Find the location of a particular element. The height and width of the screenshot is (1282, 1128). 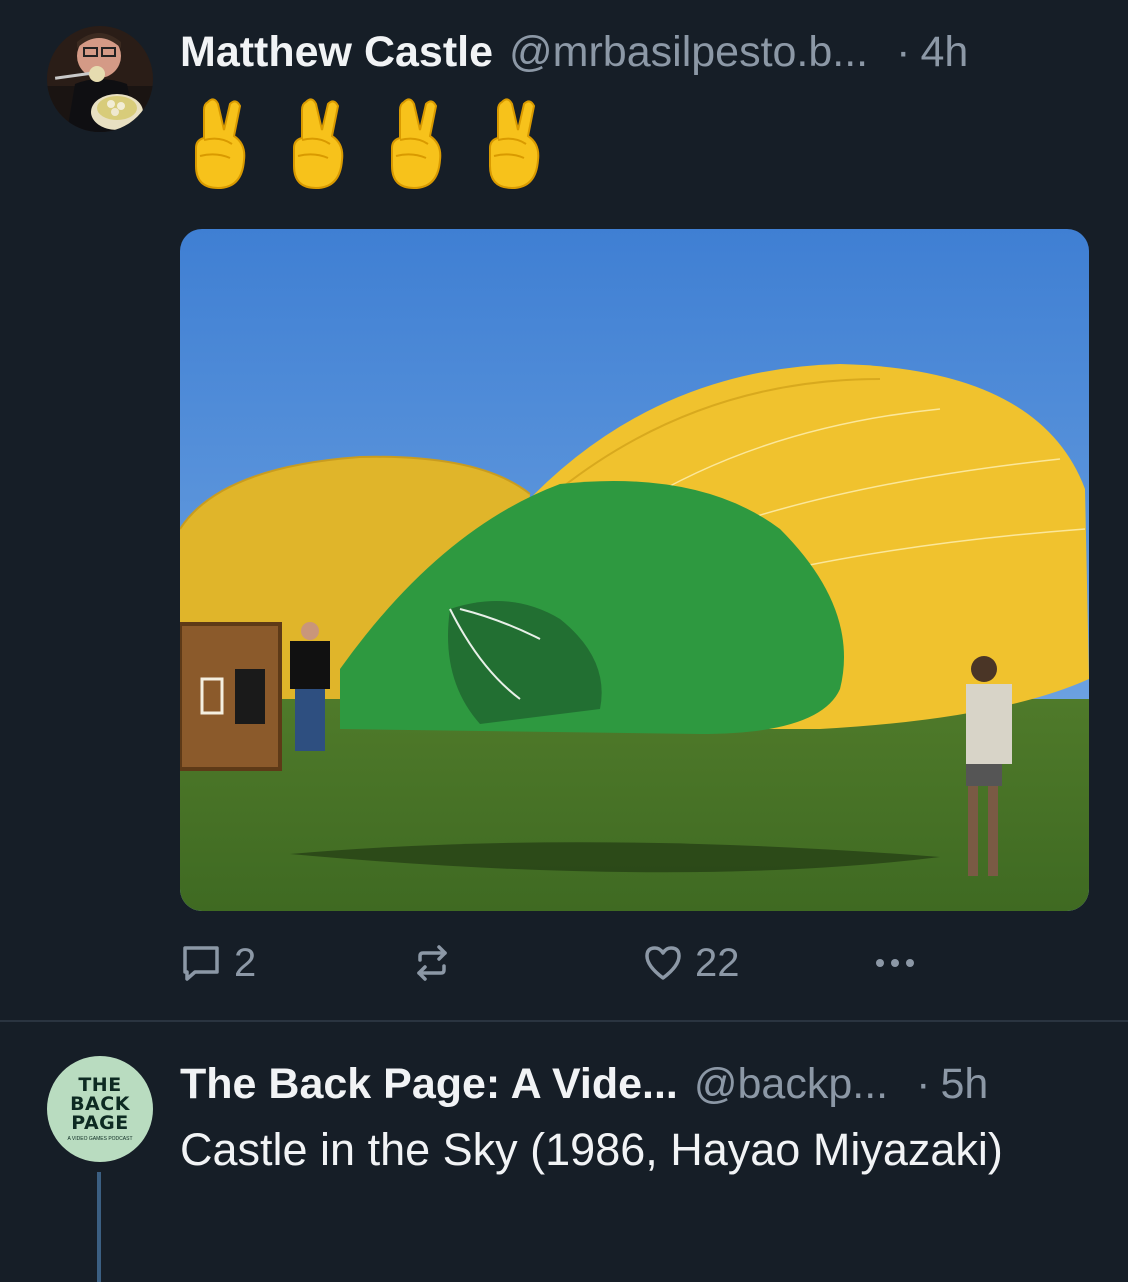

author-name: Matthew Castle is located at coordinates (336, 52).